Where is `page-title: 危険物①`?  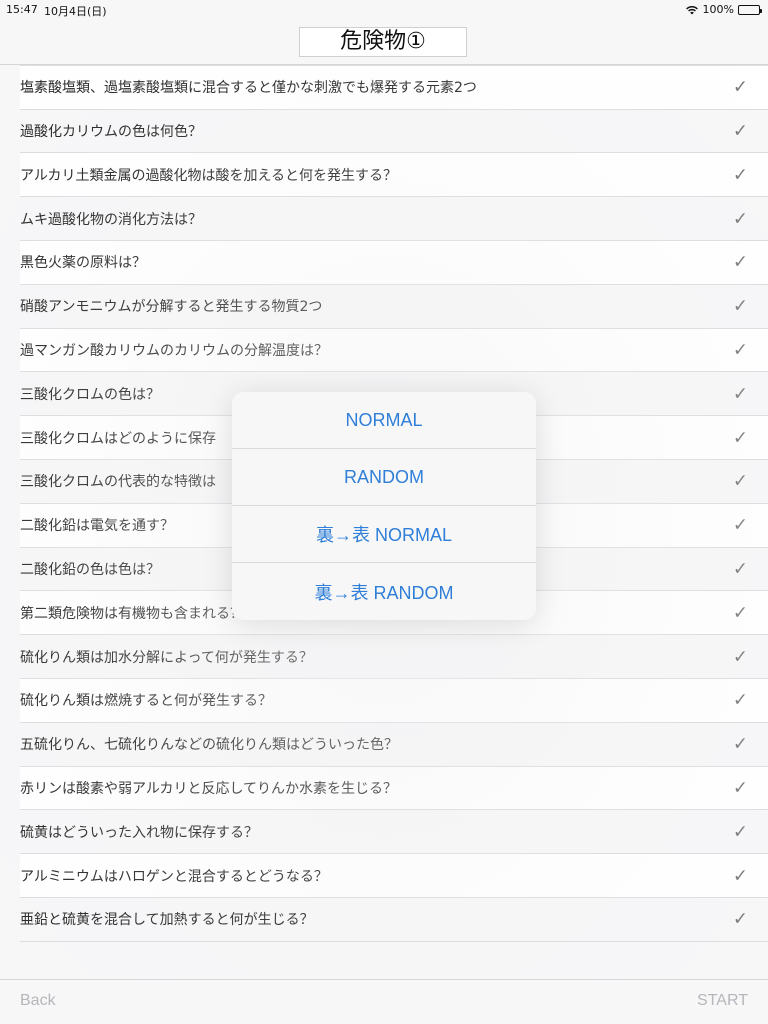
page-title: 危険物① is located at coordinates (383, 42).